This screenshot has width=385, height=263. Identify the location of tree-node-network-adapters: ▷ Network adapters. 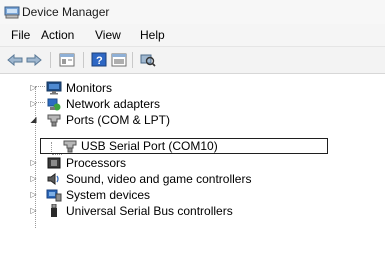
(130, 104).